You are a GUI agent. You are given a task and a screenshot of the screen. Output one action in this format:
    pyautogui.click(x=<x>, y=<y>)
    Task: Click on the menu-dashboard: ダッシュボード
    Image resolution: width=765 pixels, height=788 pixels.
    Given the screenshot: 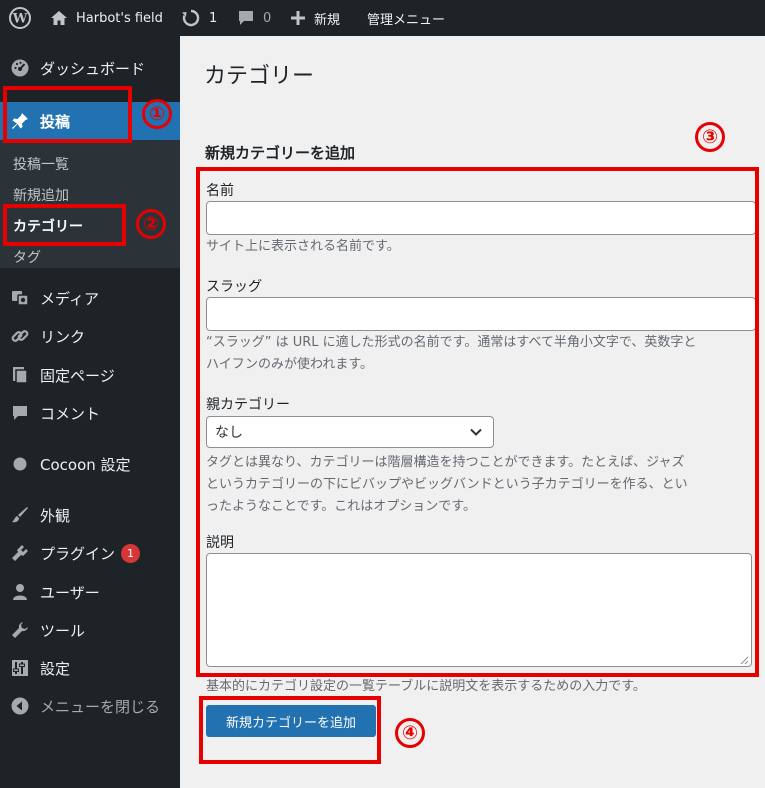 What is the action you would take?
    pyautogui.click(x=90, y=68)
    